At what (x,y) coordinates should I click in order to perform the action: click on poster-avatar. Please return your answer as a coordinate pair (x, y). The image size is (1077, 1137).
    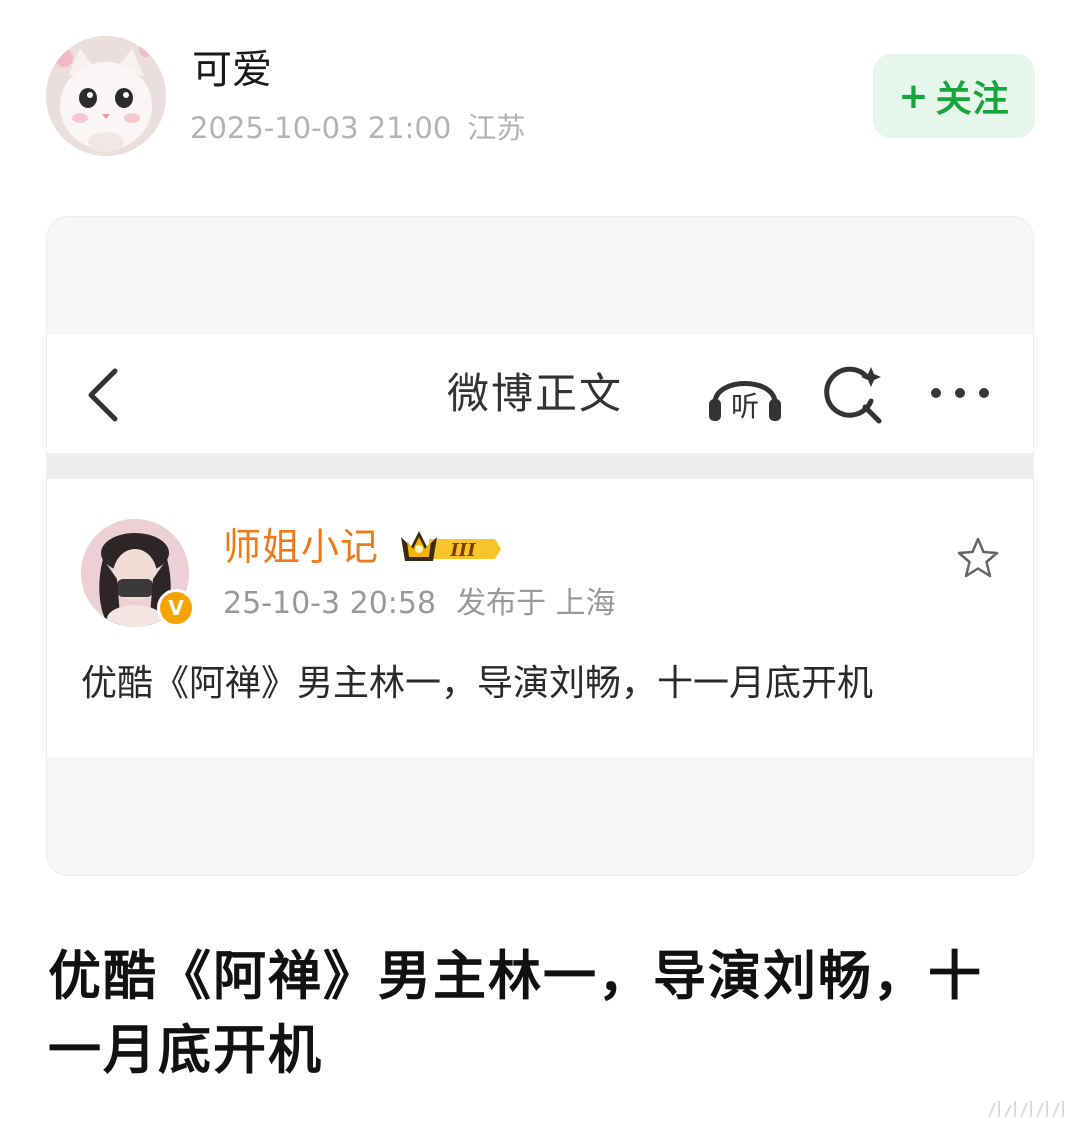
    Looking at the image, I should click on (106, 96).